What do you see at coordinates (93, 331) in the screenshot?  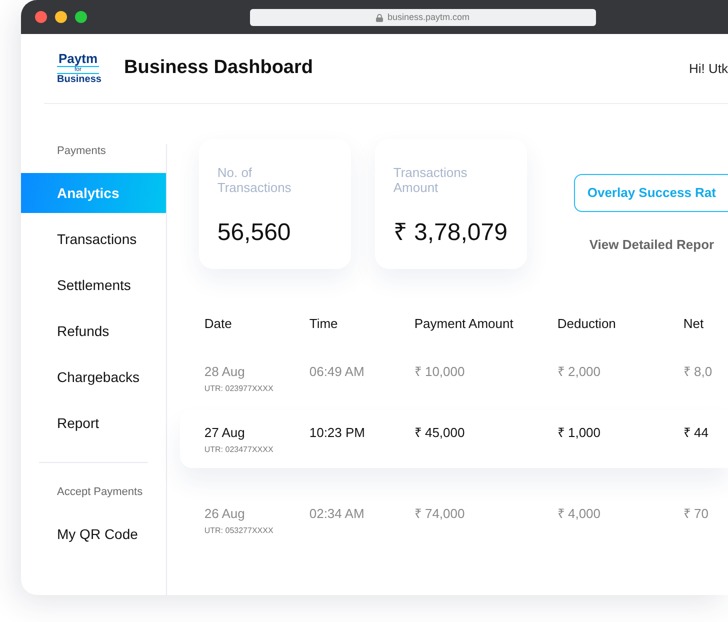 I see `sidebar-item: Refunds` at bounding box center [93, 331].